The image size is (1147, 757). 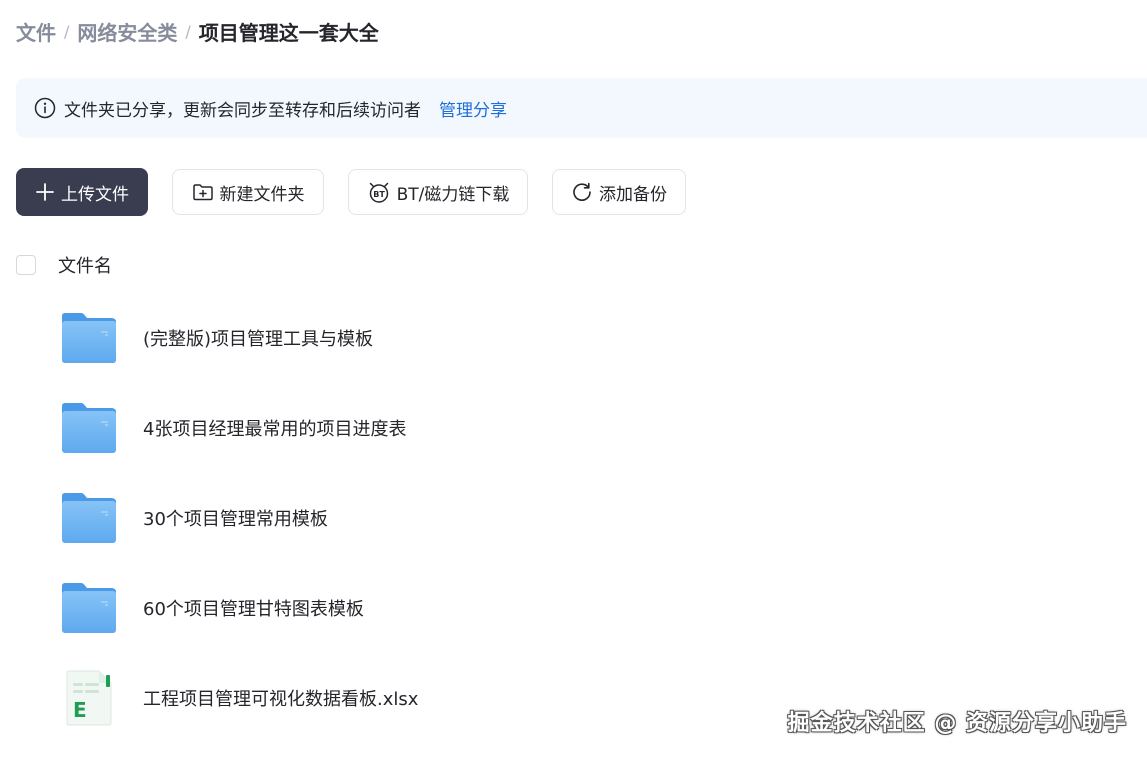 What do you see at coordinates (203, 192) in the screenshot?
I see `new-folder-icon` at bounding box center [203, 192].